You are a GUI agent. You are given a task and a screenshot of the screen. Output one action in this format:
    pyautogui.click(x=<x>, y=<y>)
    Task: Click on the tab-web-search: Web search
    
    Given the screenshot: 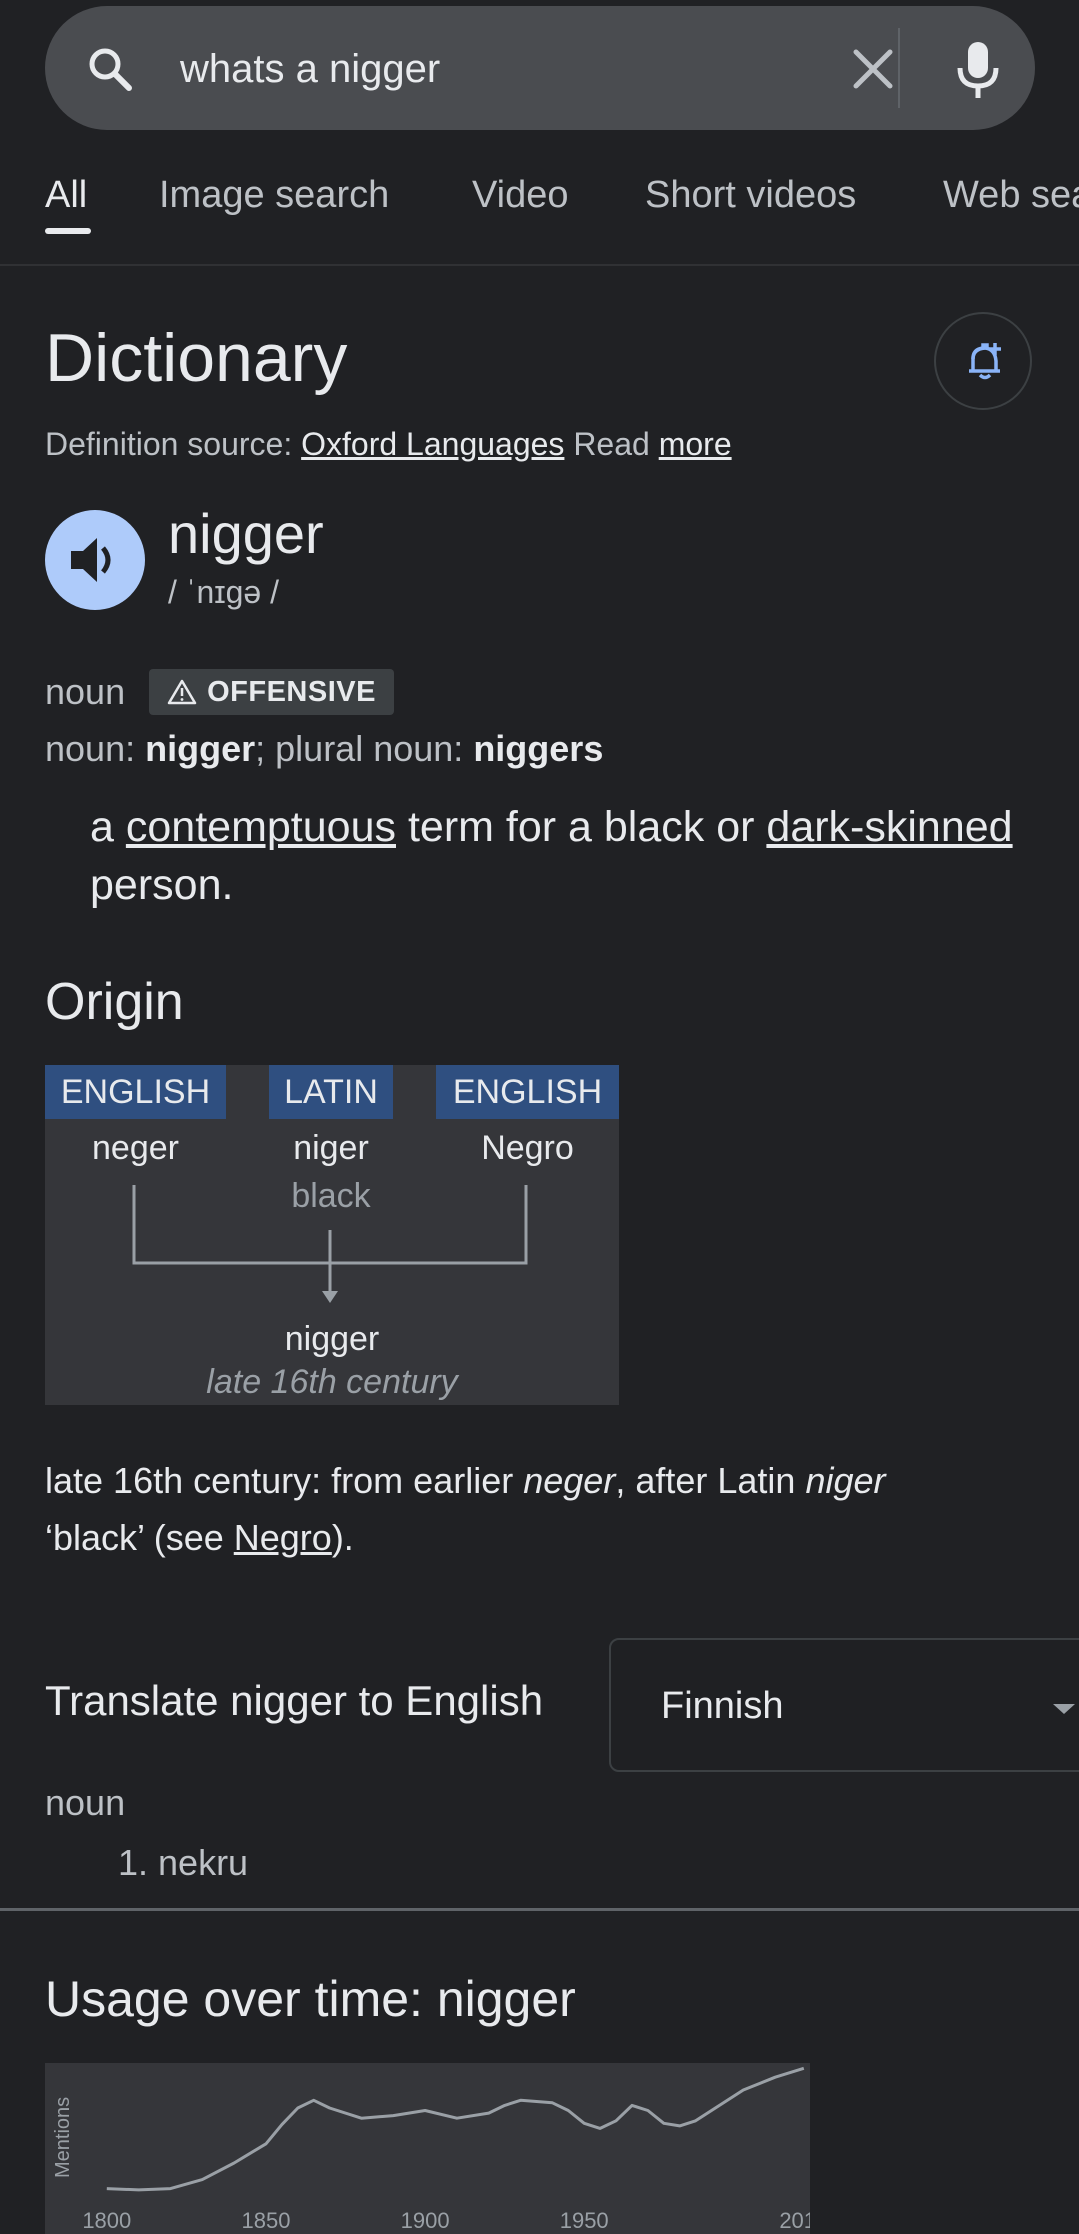 What is the action you would take?
    pyautogui.click(x=1011, y=195)
    